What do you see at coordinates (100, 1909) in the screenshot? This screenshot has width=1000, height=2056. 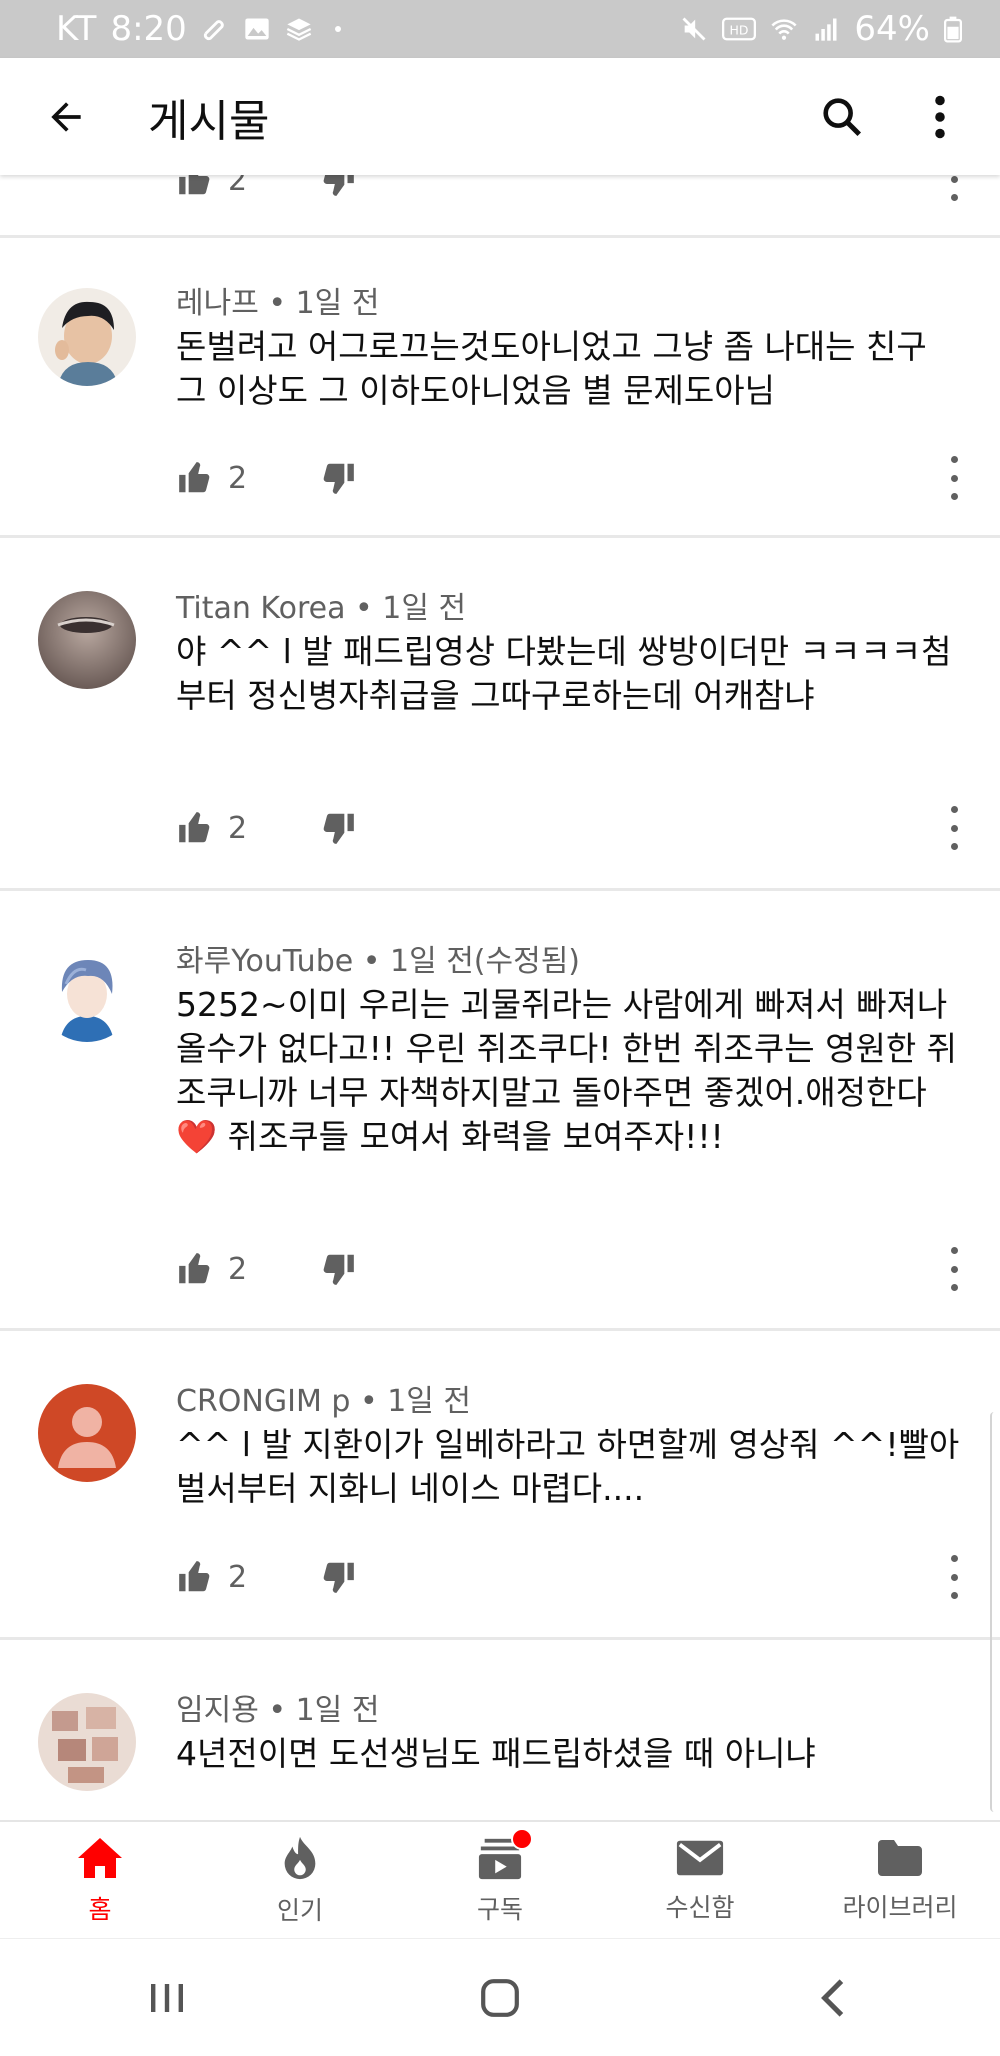 I see `nav-label: 홈` at bounding box center [100, 1909].